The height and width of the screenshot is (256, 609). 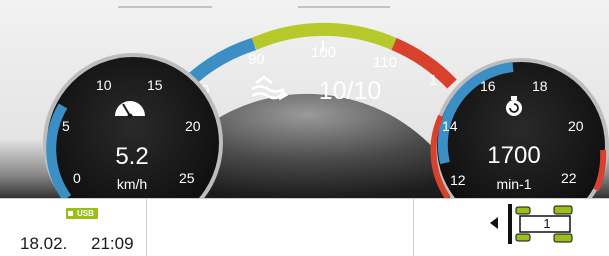 What do you see at coordinates (546, 223) in the screenshot?
I see `tractor-number: 1` at bounding box center [546, 223].